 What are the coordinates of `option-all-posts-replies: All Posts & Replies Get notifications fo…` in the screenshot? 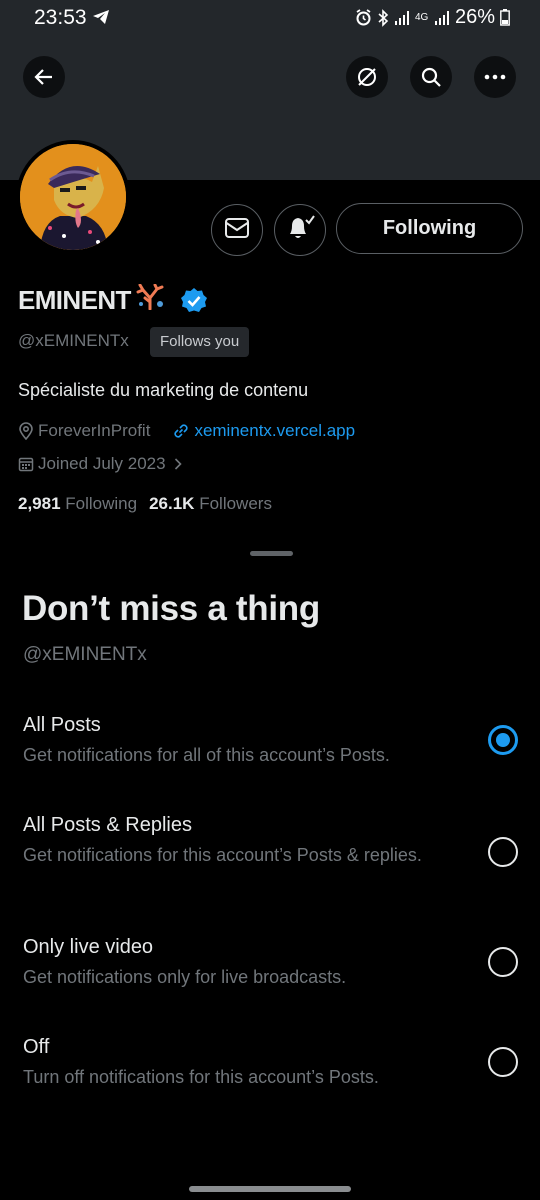 It's located at (270, 859).